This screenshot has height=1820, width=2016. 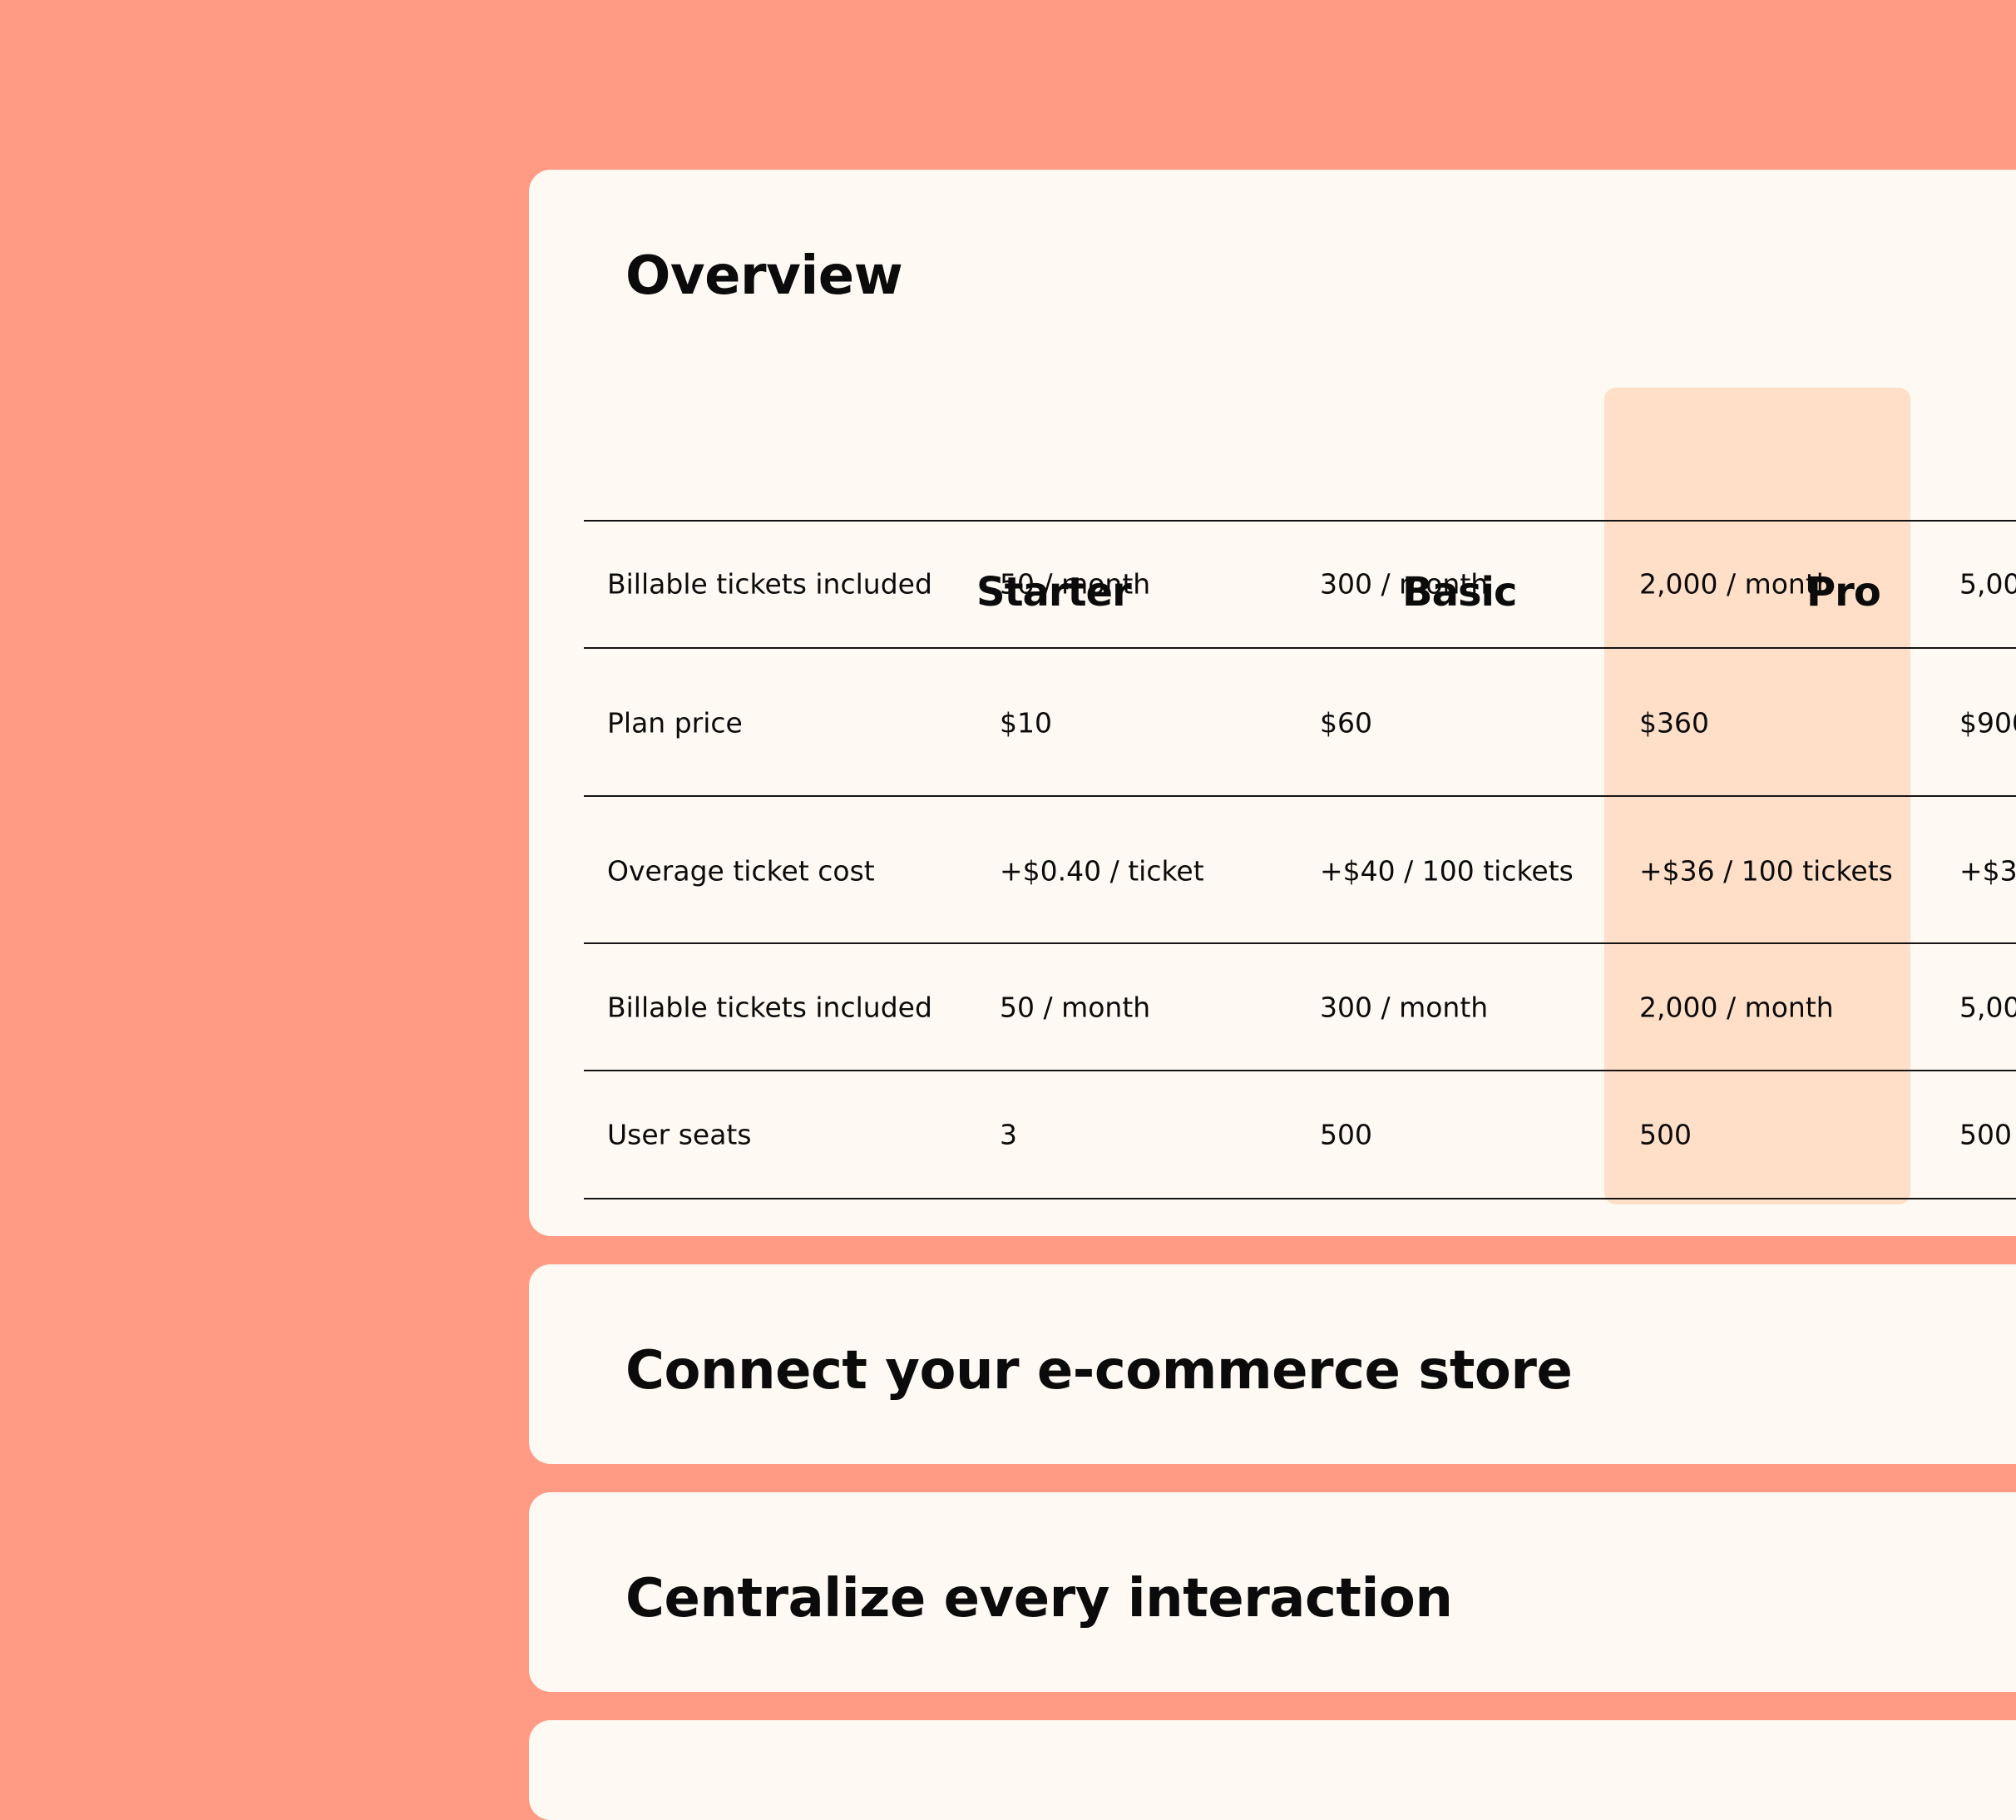 What do you see at coordinates (1987, 722) in the screenshot?
I see `cell-next-plan: $900` at bounding box center [1987, 722].